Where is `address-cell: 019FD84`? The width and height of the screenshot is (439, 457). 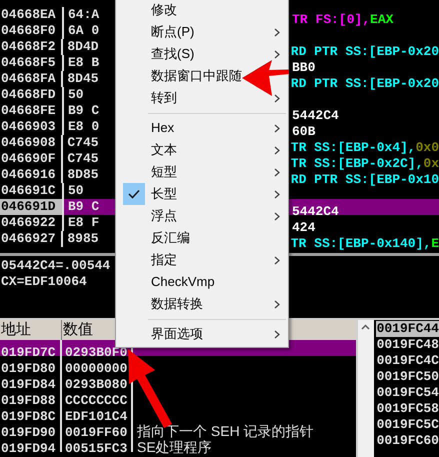 address-cell: 019FD84 is located at coordinates (28, 384).